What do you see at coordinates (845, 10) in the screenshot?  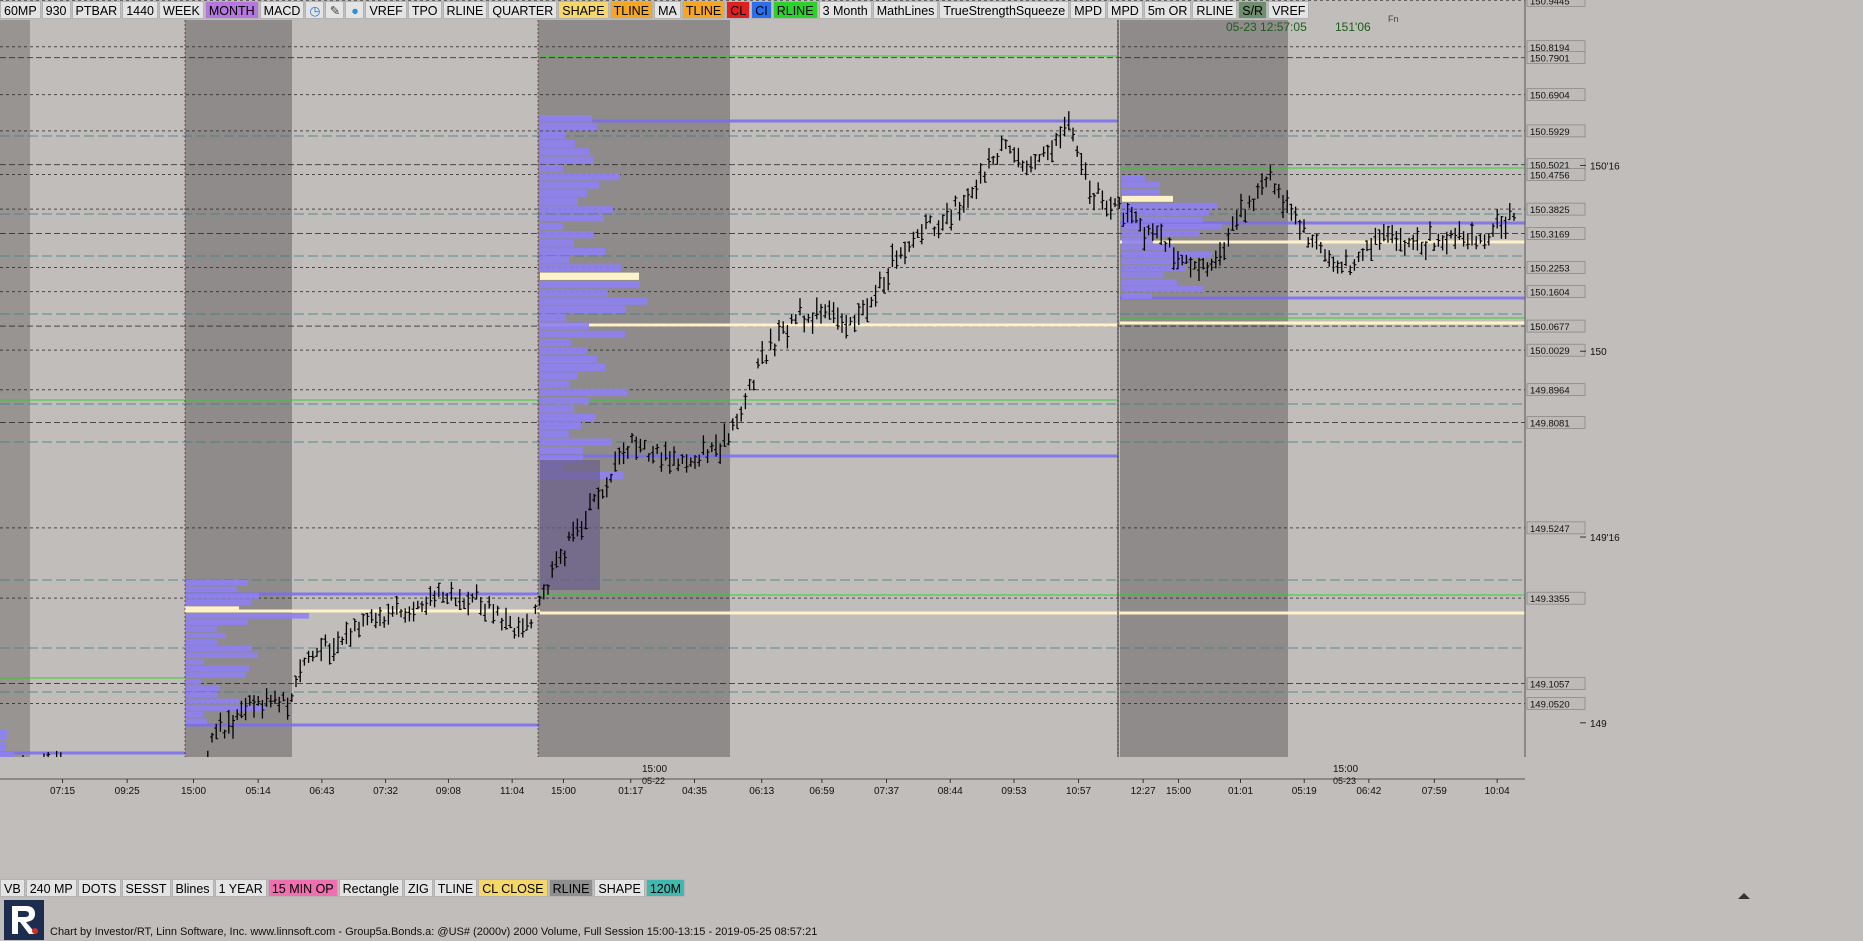 I see `toolbar-3-month-button: 3 Month` at bounding box center [845, 10].